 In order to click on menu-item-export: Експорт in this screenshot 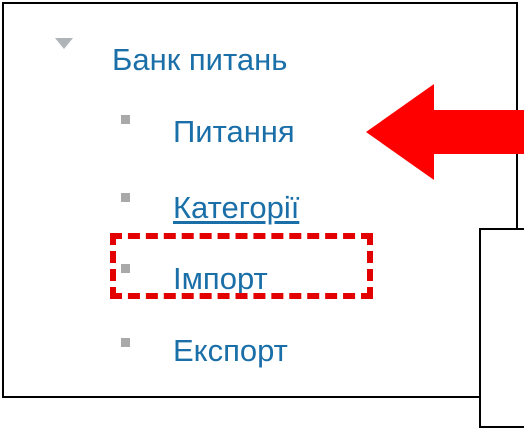, I will do `click(230, 351)`.